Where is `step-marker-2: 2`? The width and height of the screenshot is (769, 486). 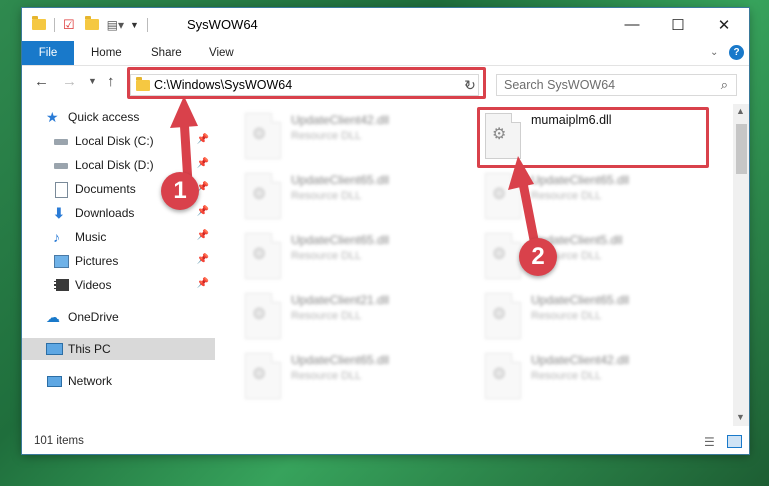
step-marker-2: 2 is located at coordinates (538, 257).